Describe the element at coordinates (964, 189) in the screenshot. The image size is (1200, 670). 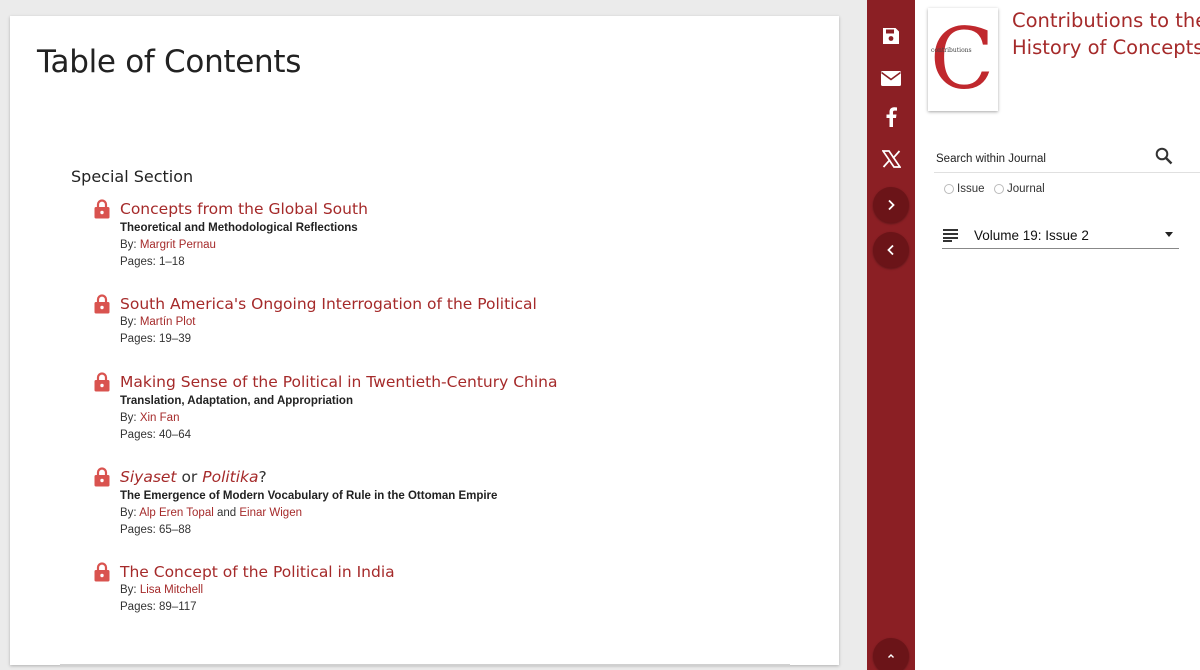
I see `radio-issue: Issue` at that location.